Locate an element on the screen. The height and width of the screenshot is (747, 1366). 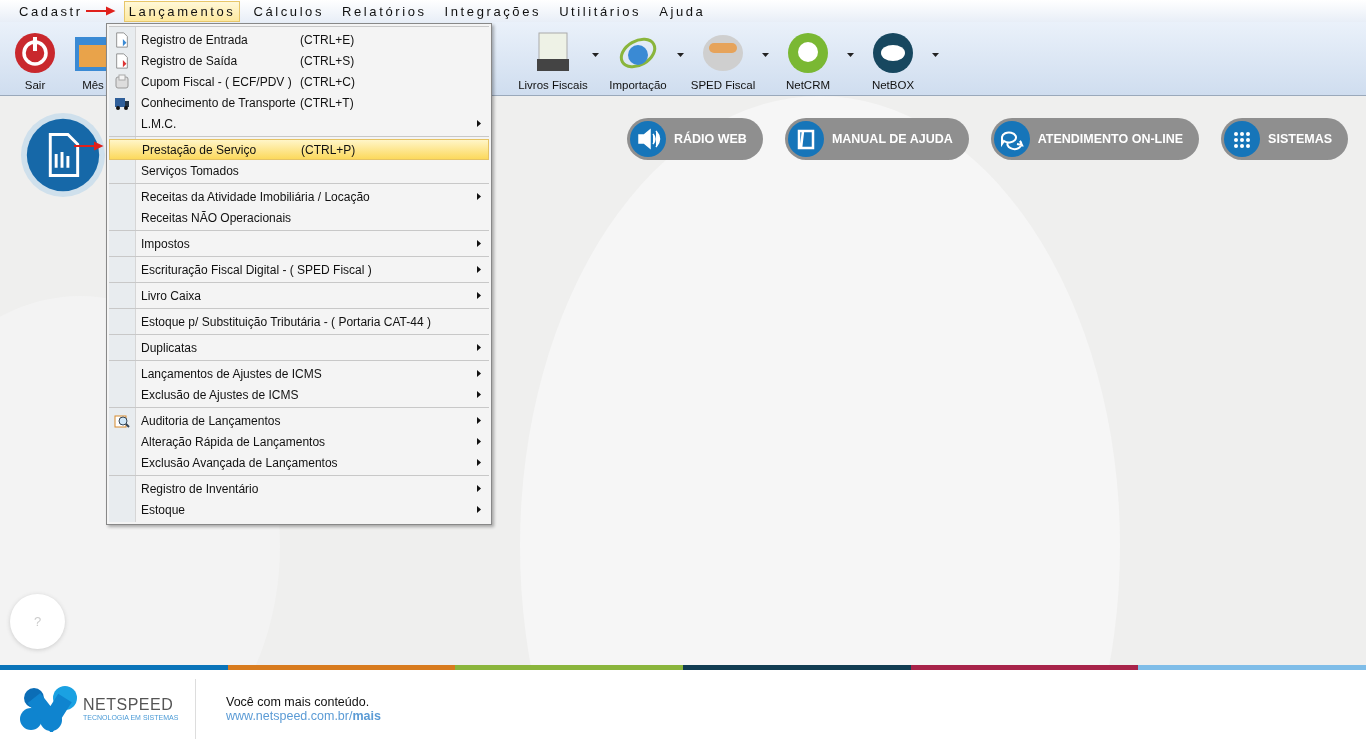
menu-item: Alteração Rápida de Lançamentos is located at coordinates (299, 441).